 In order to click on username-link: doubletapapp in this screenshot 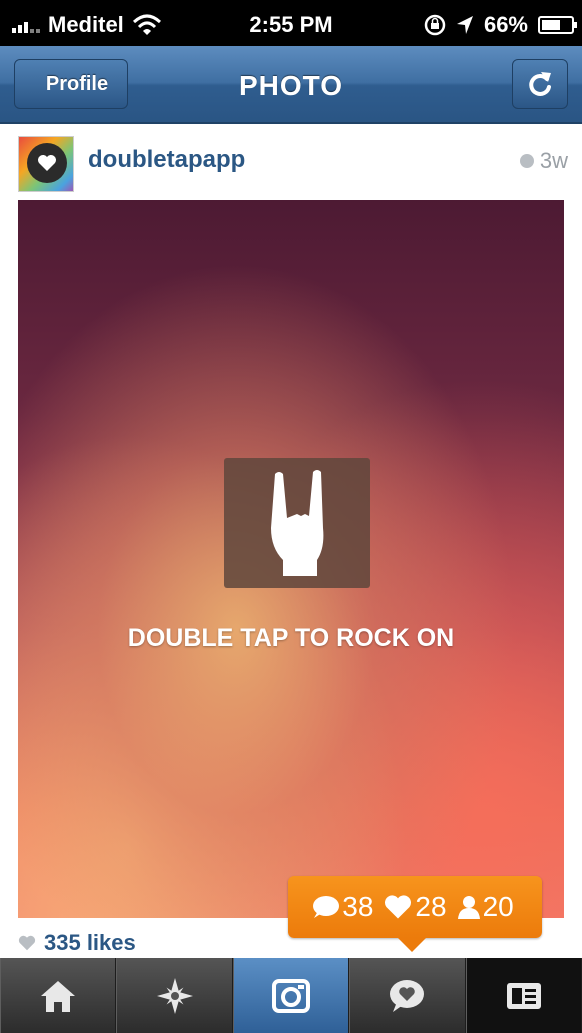, I will do `click(166, 160)`.